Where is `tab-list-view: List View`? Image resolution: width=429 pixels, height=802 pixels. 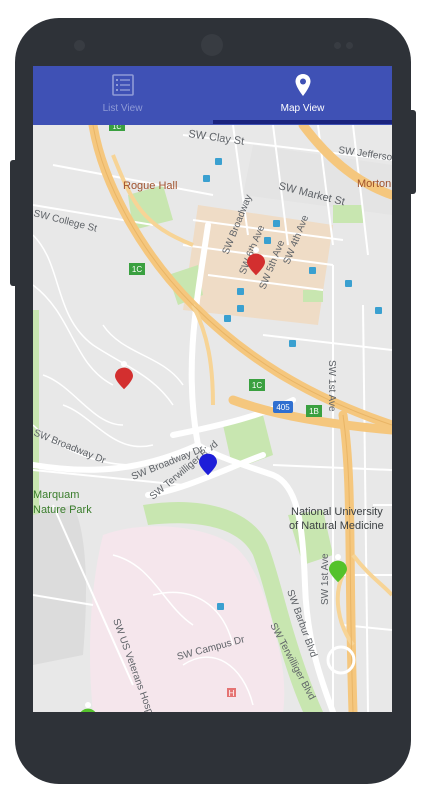 tab-list-view: List View is located at coordinates (122, 95).